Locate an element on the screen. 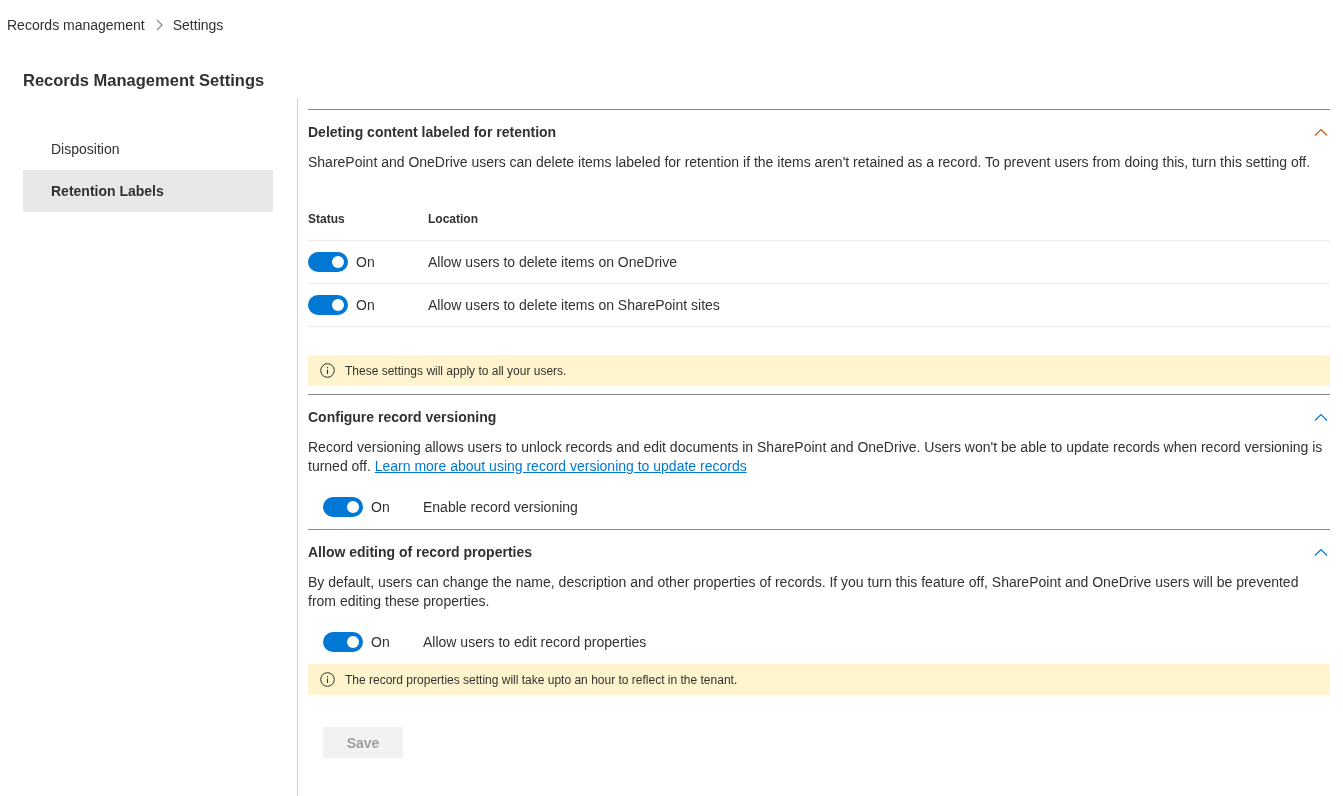 The image size is (1343, 796). toggle-description: Enable record versioning is located at coordinates (500, 507).